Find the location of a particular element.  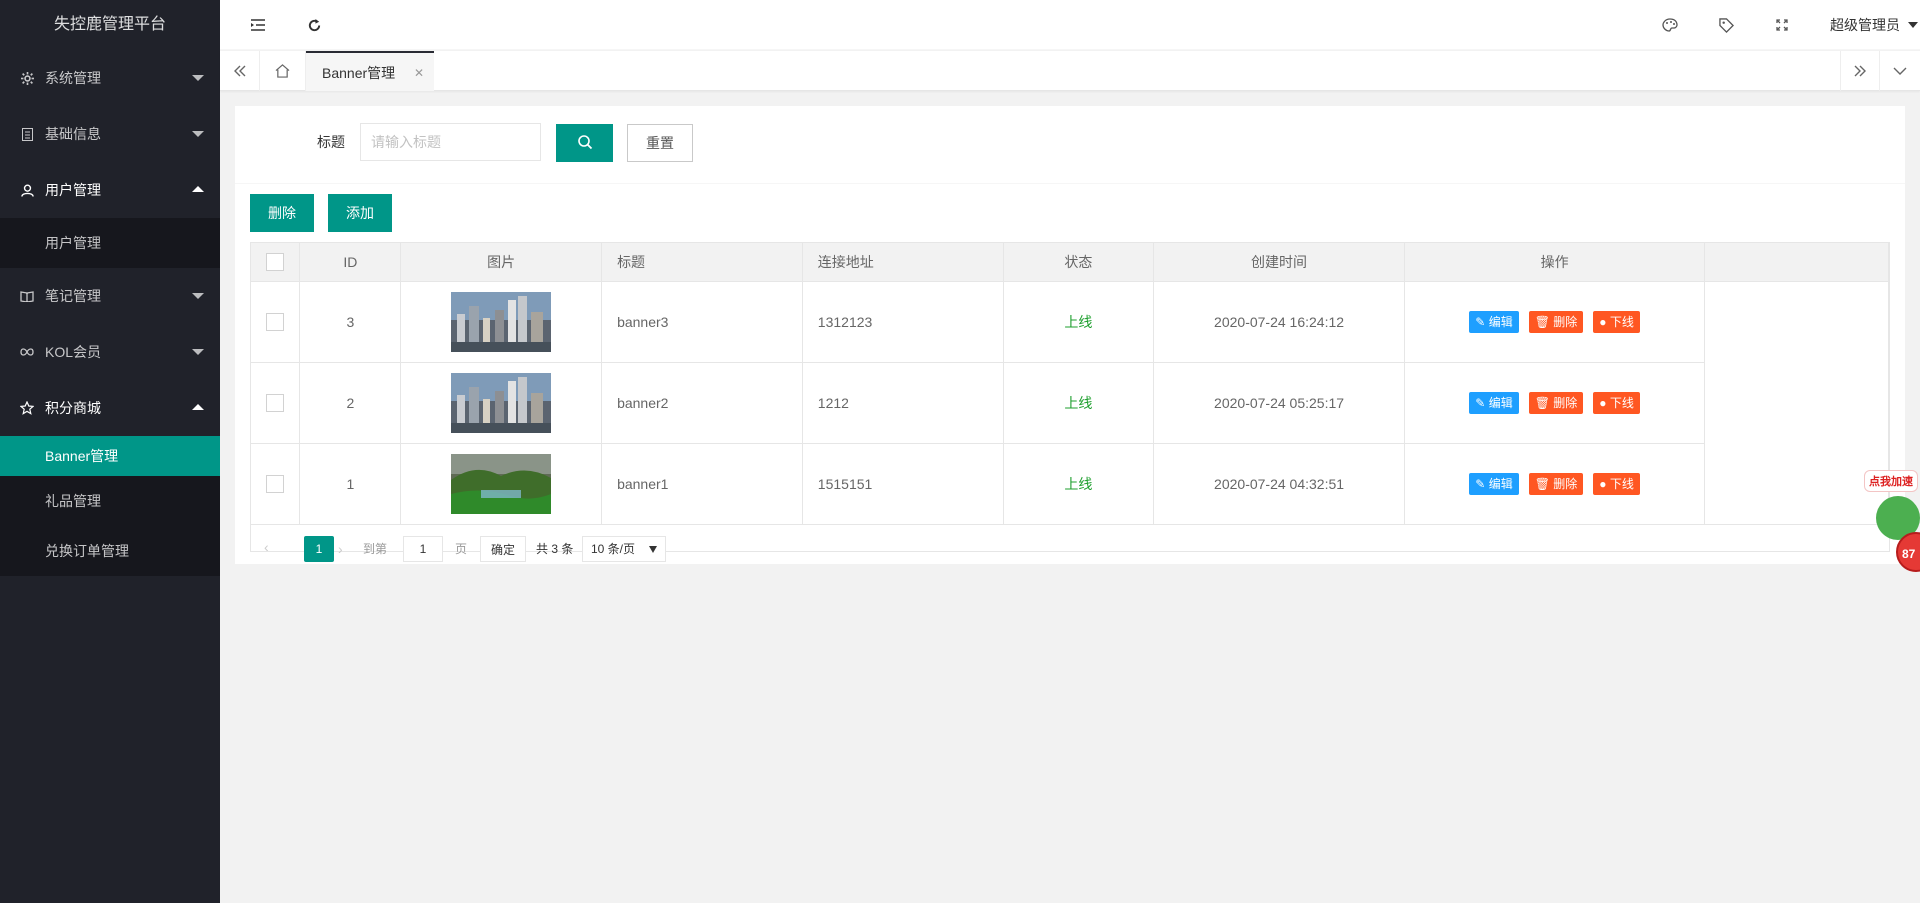

search-icon is located at coordinates (585, 143).